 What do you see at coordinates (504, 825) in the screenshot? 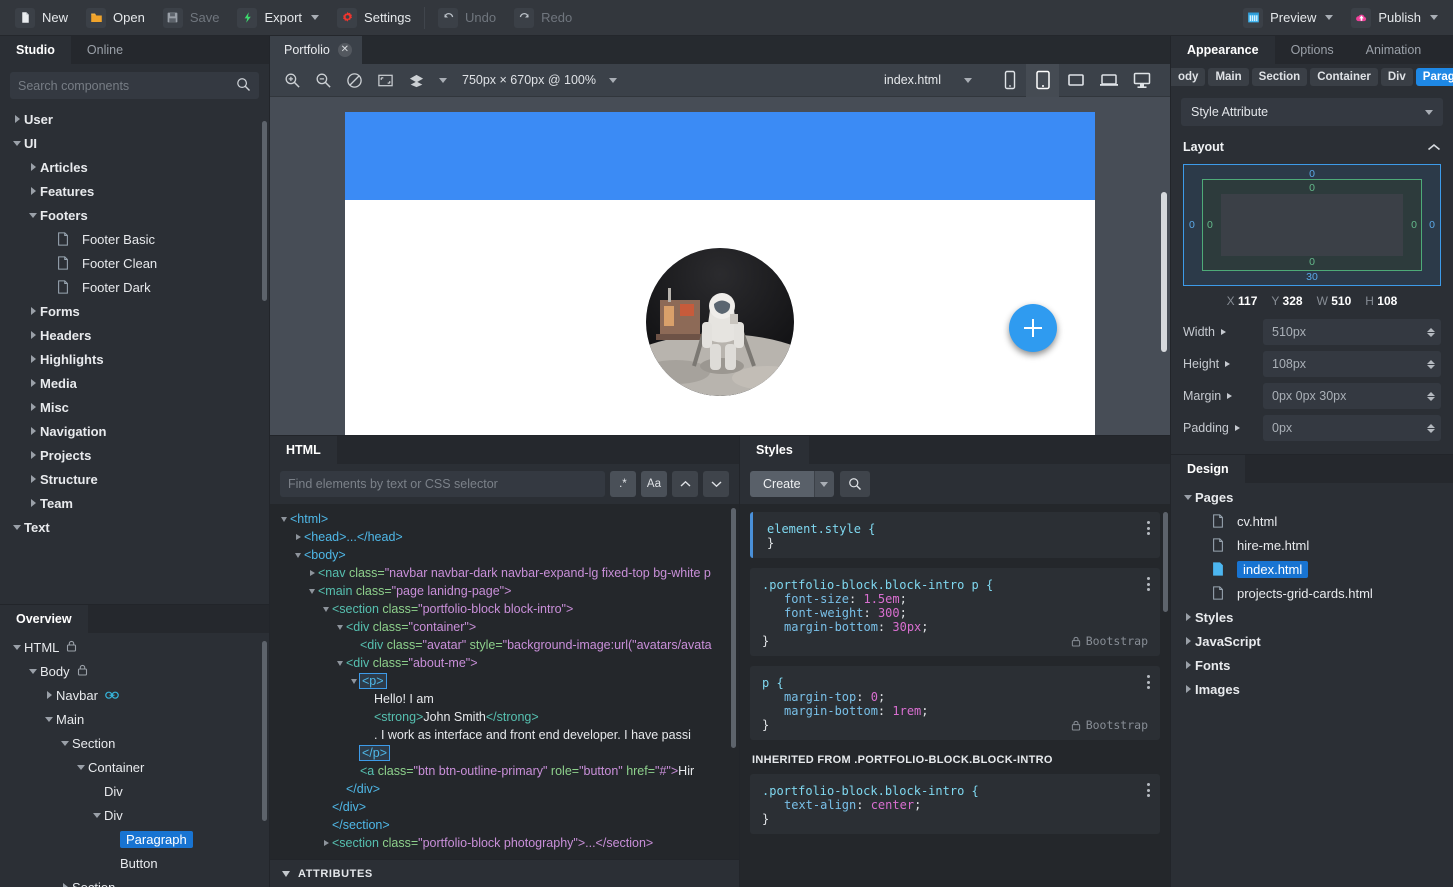
I see `code-line: </section>` at bounding box center [504, 825].